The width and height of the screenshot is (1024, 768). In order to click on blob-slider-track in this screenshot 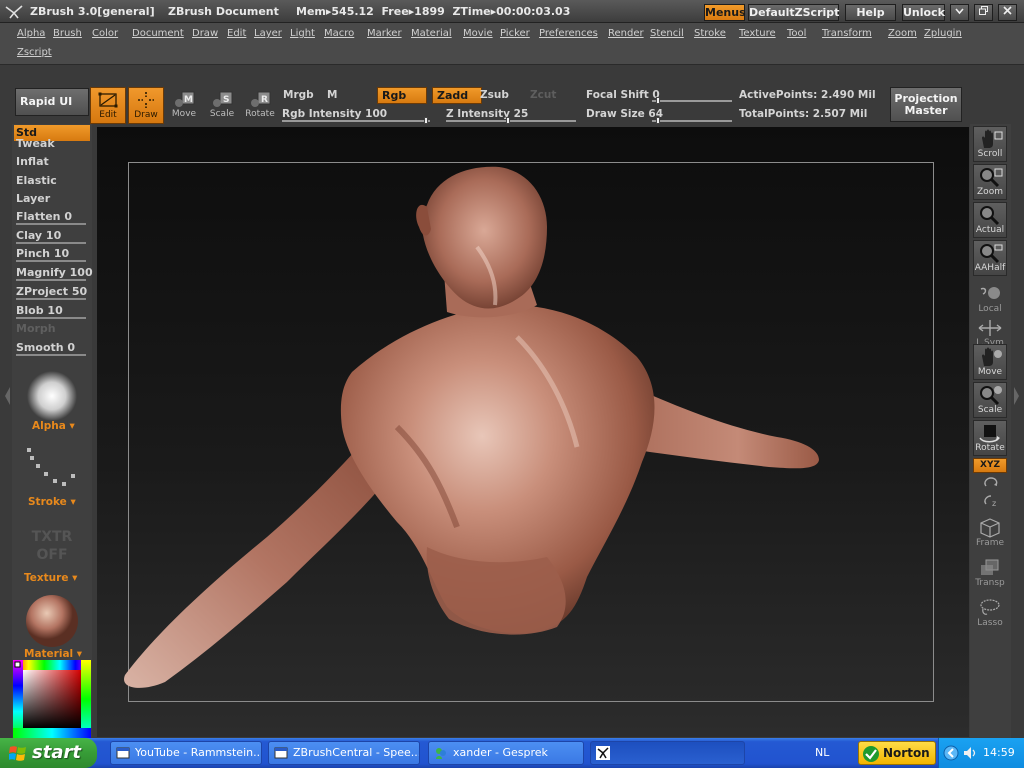, I will do `click(51, 318)`.